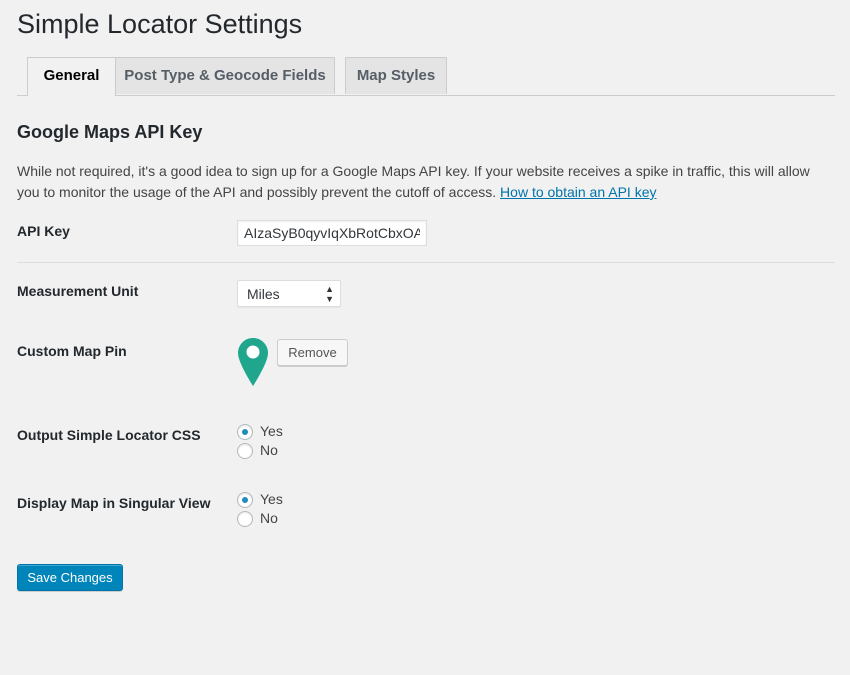 The image size is (850, 675). I want to click on custom-map-pin-label: Custom Map Pin, so click(72, 351).